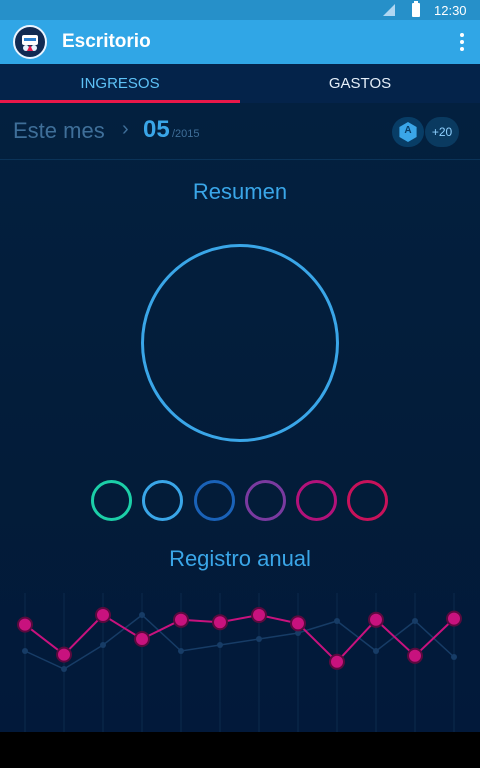 The height and width of the screenshot is (768, 480). Describe the element at coordinates (156, 129) in the screenshot. I see `period-month: 05` at that location.